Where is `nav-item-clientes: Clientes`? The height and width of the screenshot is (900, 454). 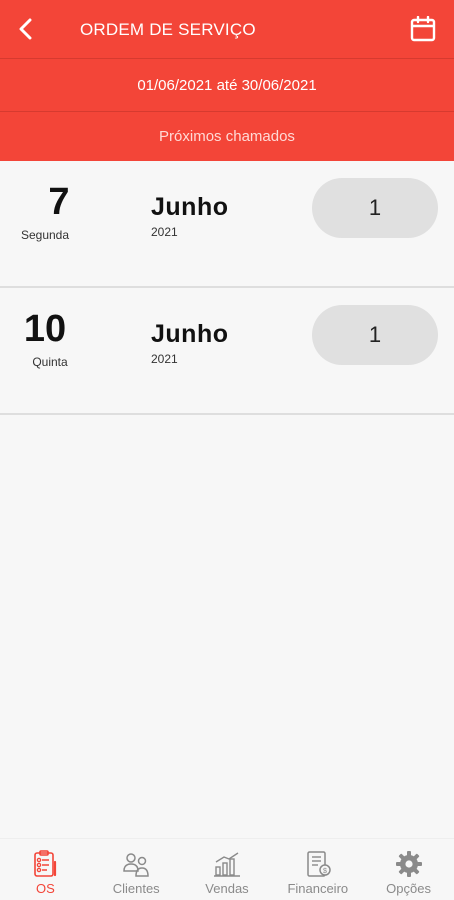
nav-item-clientes: Clientes is located at coordinates (136, 869).